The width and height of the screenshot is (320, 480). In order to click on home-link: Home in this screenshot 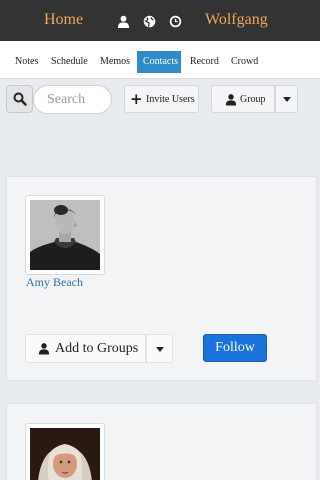, I will do `click(63, 20)`.